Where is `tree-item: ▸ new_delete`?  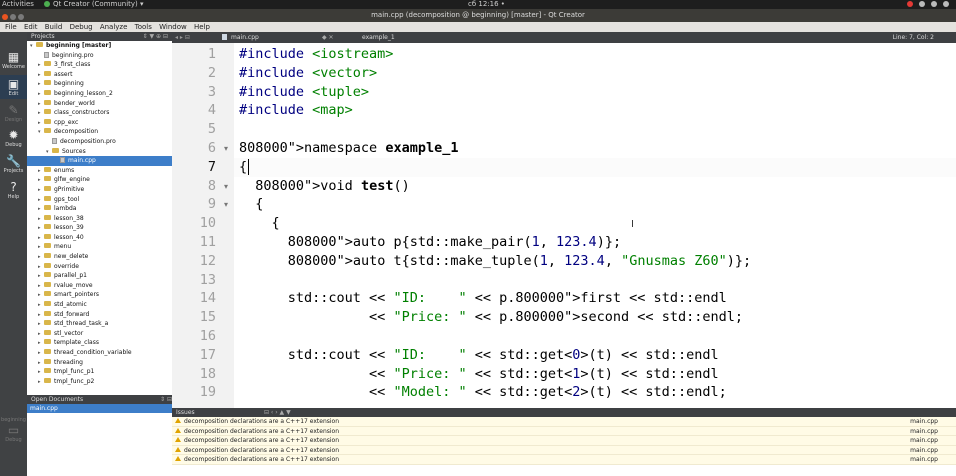 tree-item: ▸ new_delete is located at coordinates (99, 257).